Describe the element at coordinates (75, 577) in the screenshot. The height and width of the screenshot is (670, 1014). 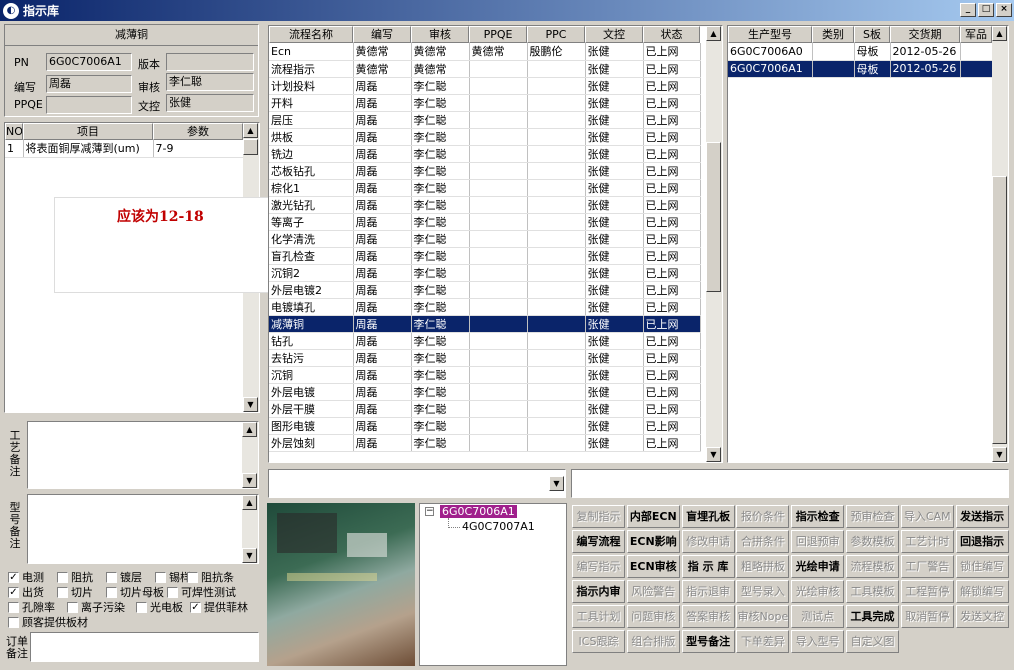
I see `option-checkbox: 阻抗` at that location.